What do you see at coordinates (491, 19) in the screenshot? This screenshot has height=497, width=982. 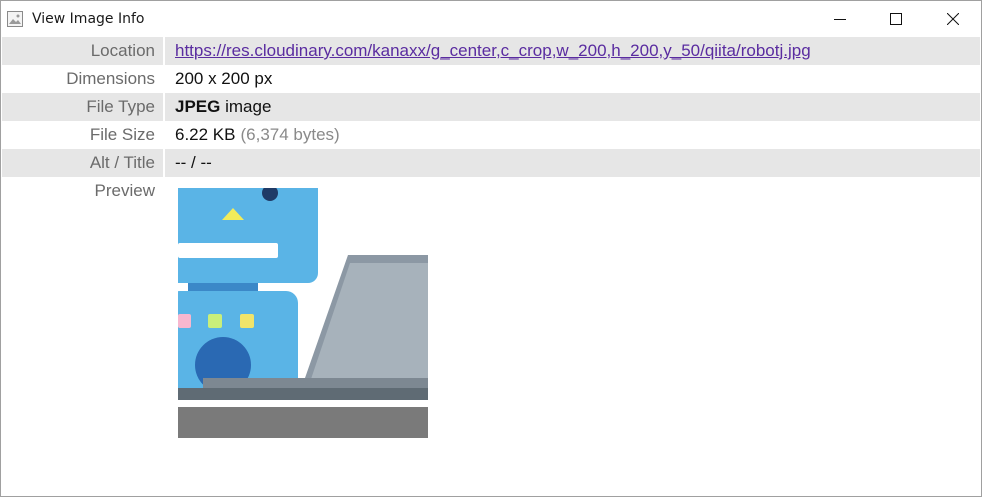 I see `title-bar: View Image Info` at bounding box center [491, 19].